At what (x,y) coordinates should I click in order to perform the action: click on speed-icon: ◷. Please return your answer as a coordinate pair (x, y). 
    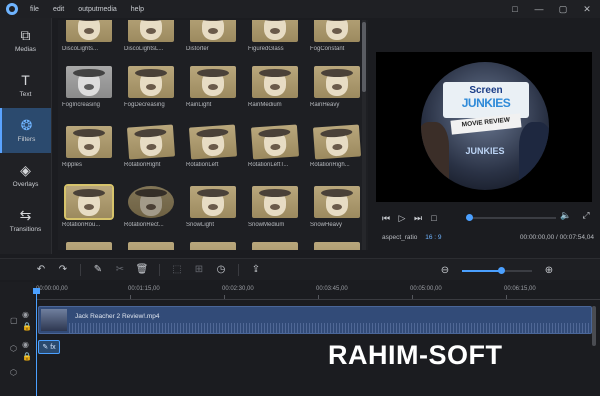
    Looking at the image, I should click on (221, 269).